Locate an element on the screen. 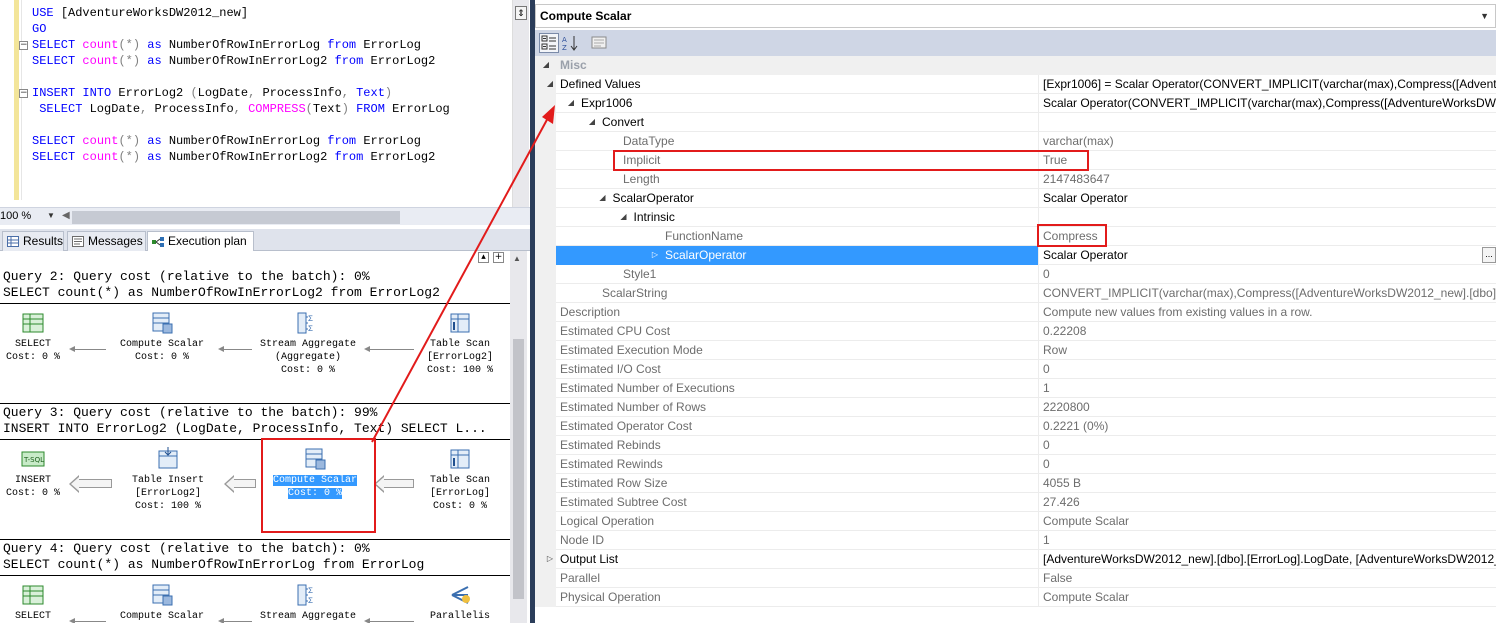 This screenshot has width=1496, height=623. plan-vertical-scrollbar: ▲ is located at coordinates (518, 437).